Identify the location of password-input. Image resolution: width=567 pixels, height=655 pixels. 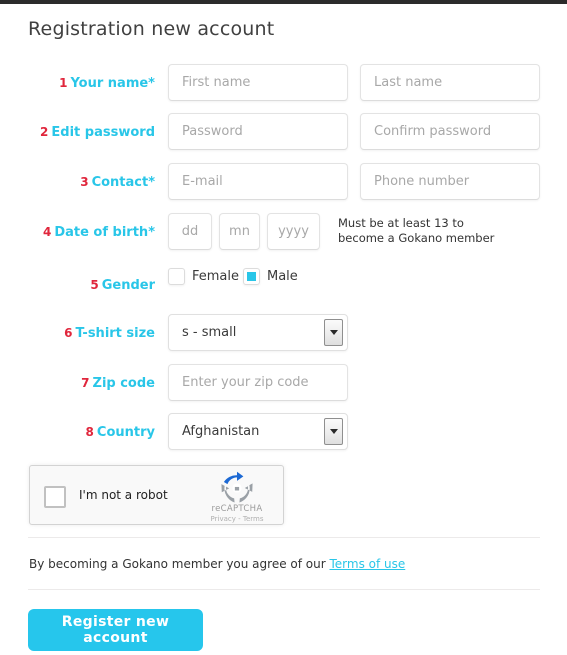
(258, 131).